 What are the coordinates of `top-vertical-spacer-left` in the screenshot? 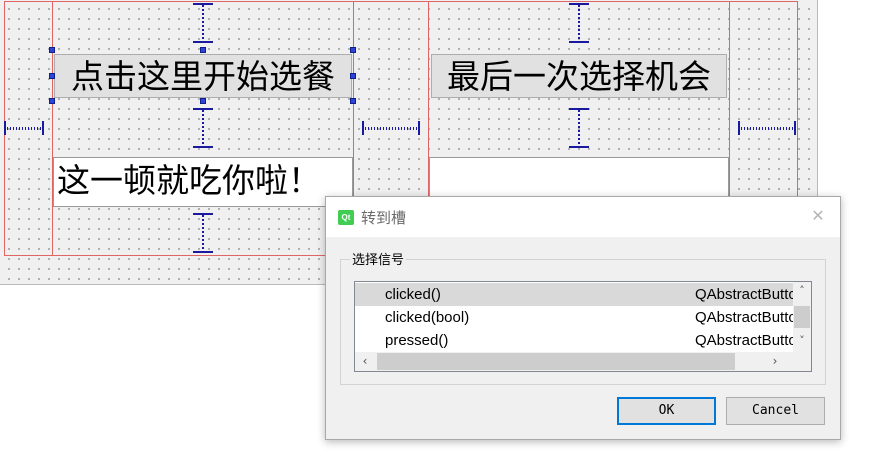 It's located at (203, 23).